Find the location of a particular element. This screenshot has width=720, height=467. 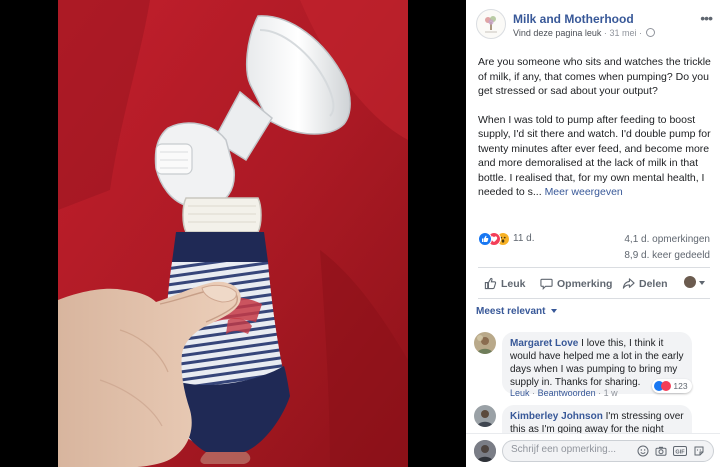

sticker-icon is located at coordinates (699, 451).